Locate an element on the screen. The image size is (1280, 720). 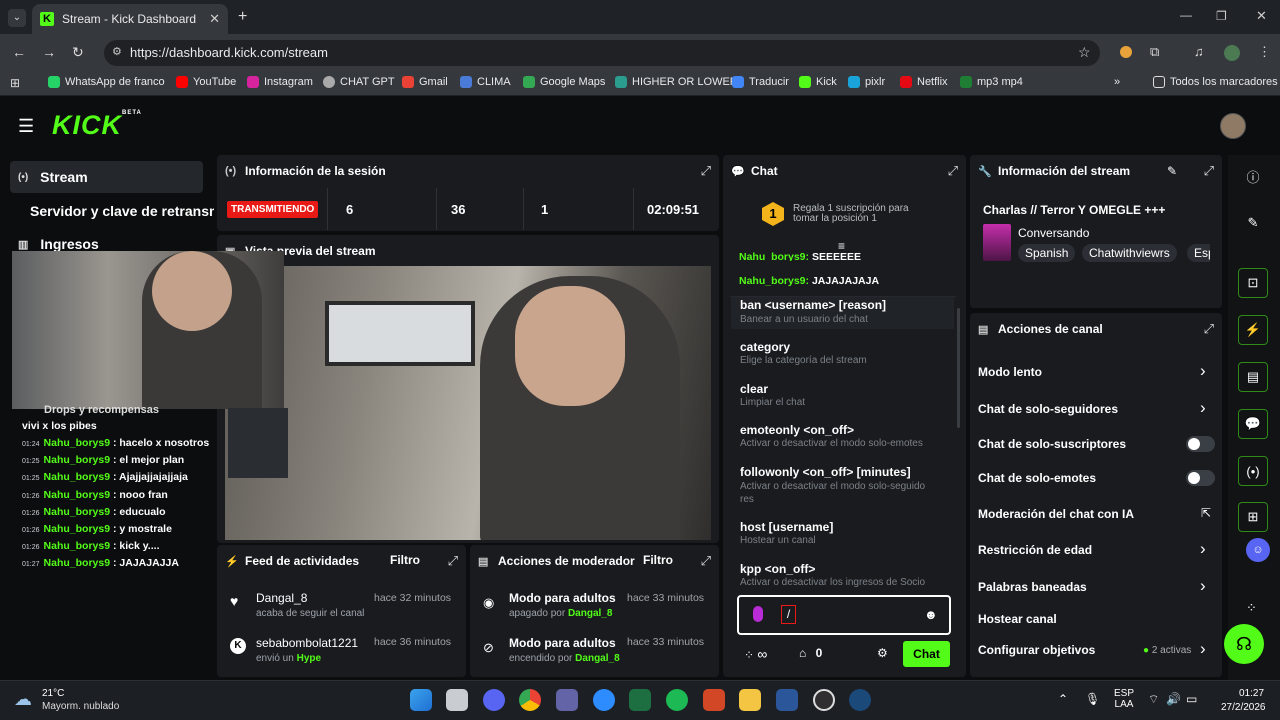
minimize-icon: — is located at coordinates (1186, 15).